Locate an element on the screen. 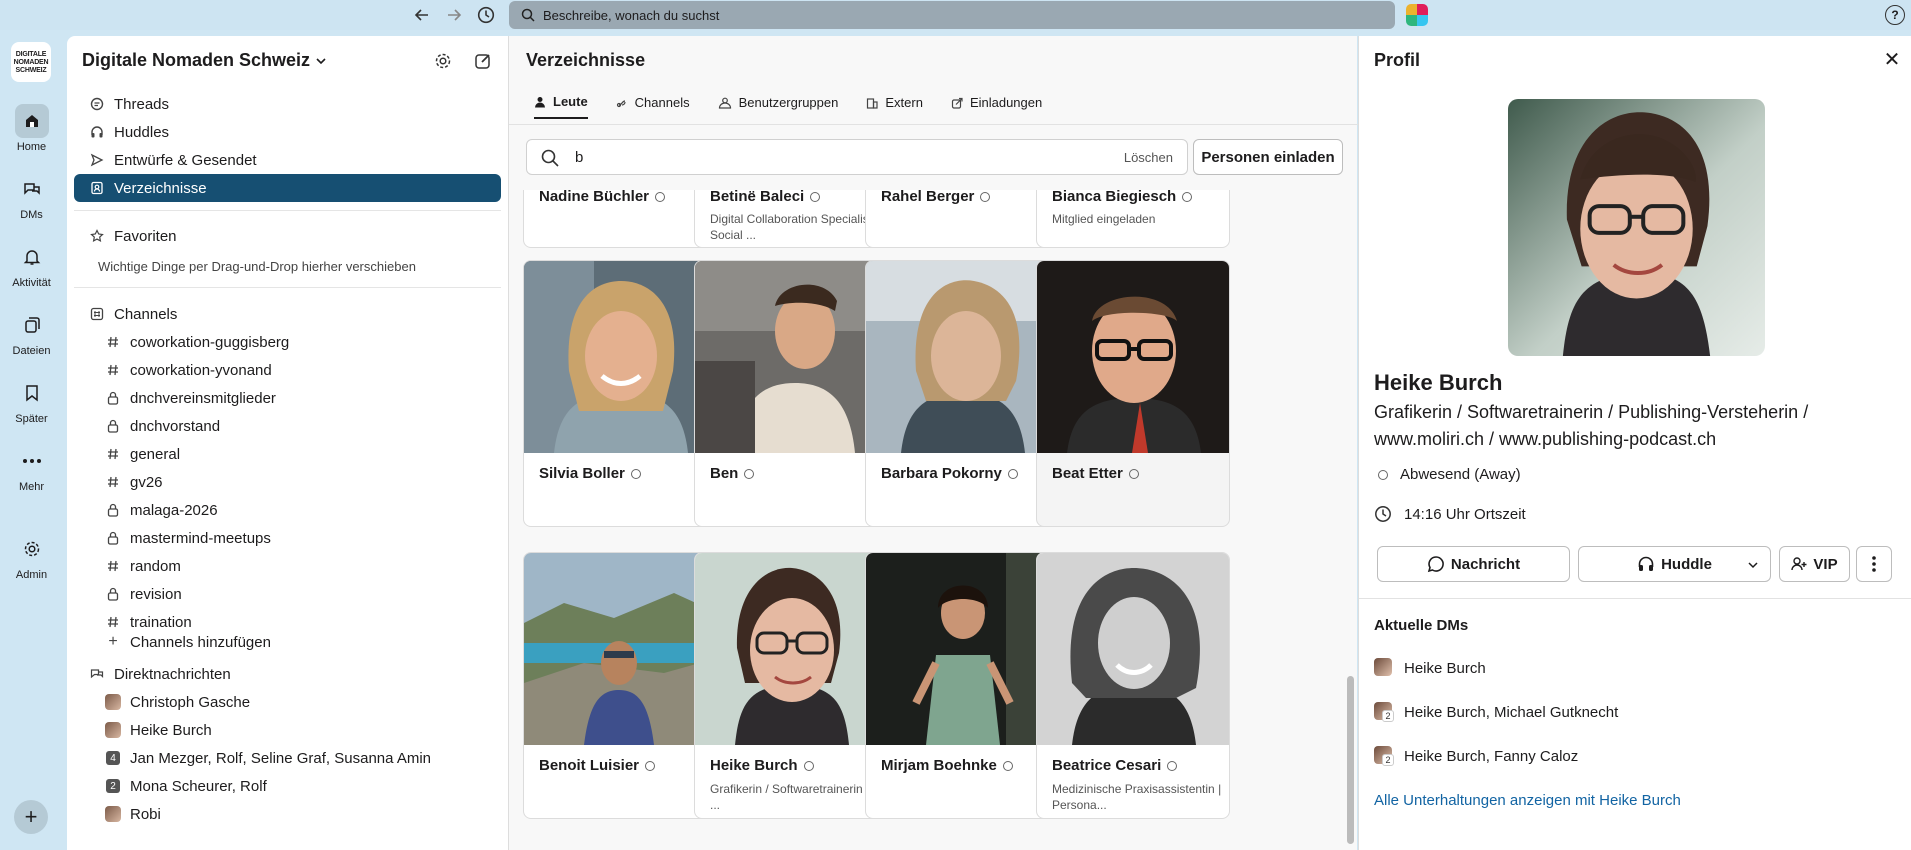  sidebar-channel-gv26: gv26 is located at coordinates (287, 482).